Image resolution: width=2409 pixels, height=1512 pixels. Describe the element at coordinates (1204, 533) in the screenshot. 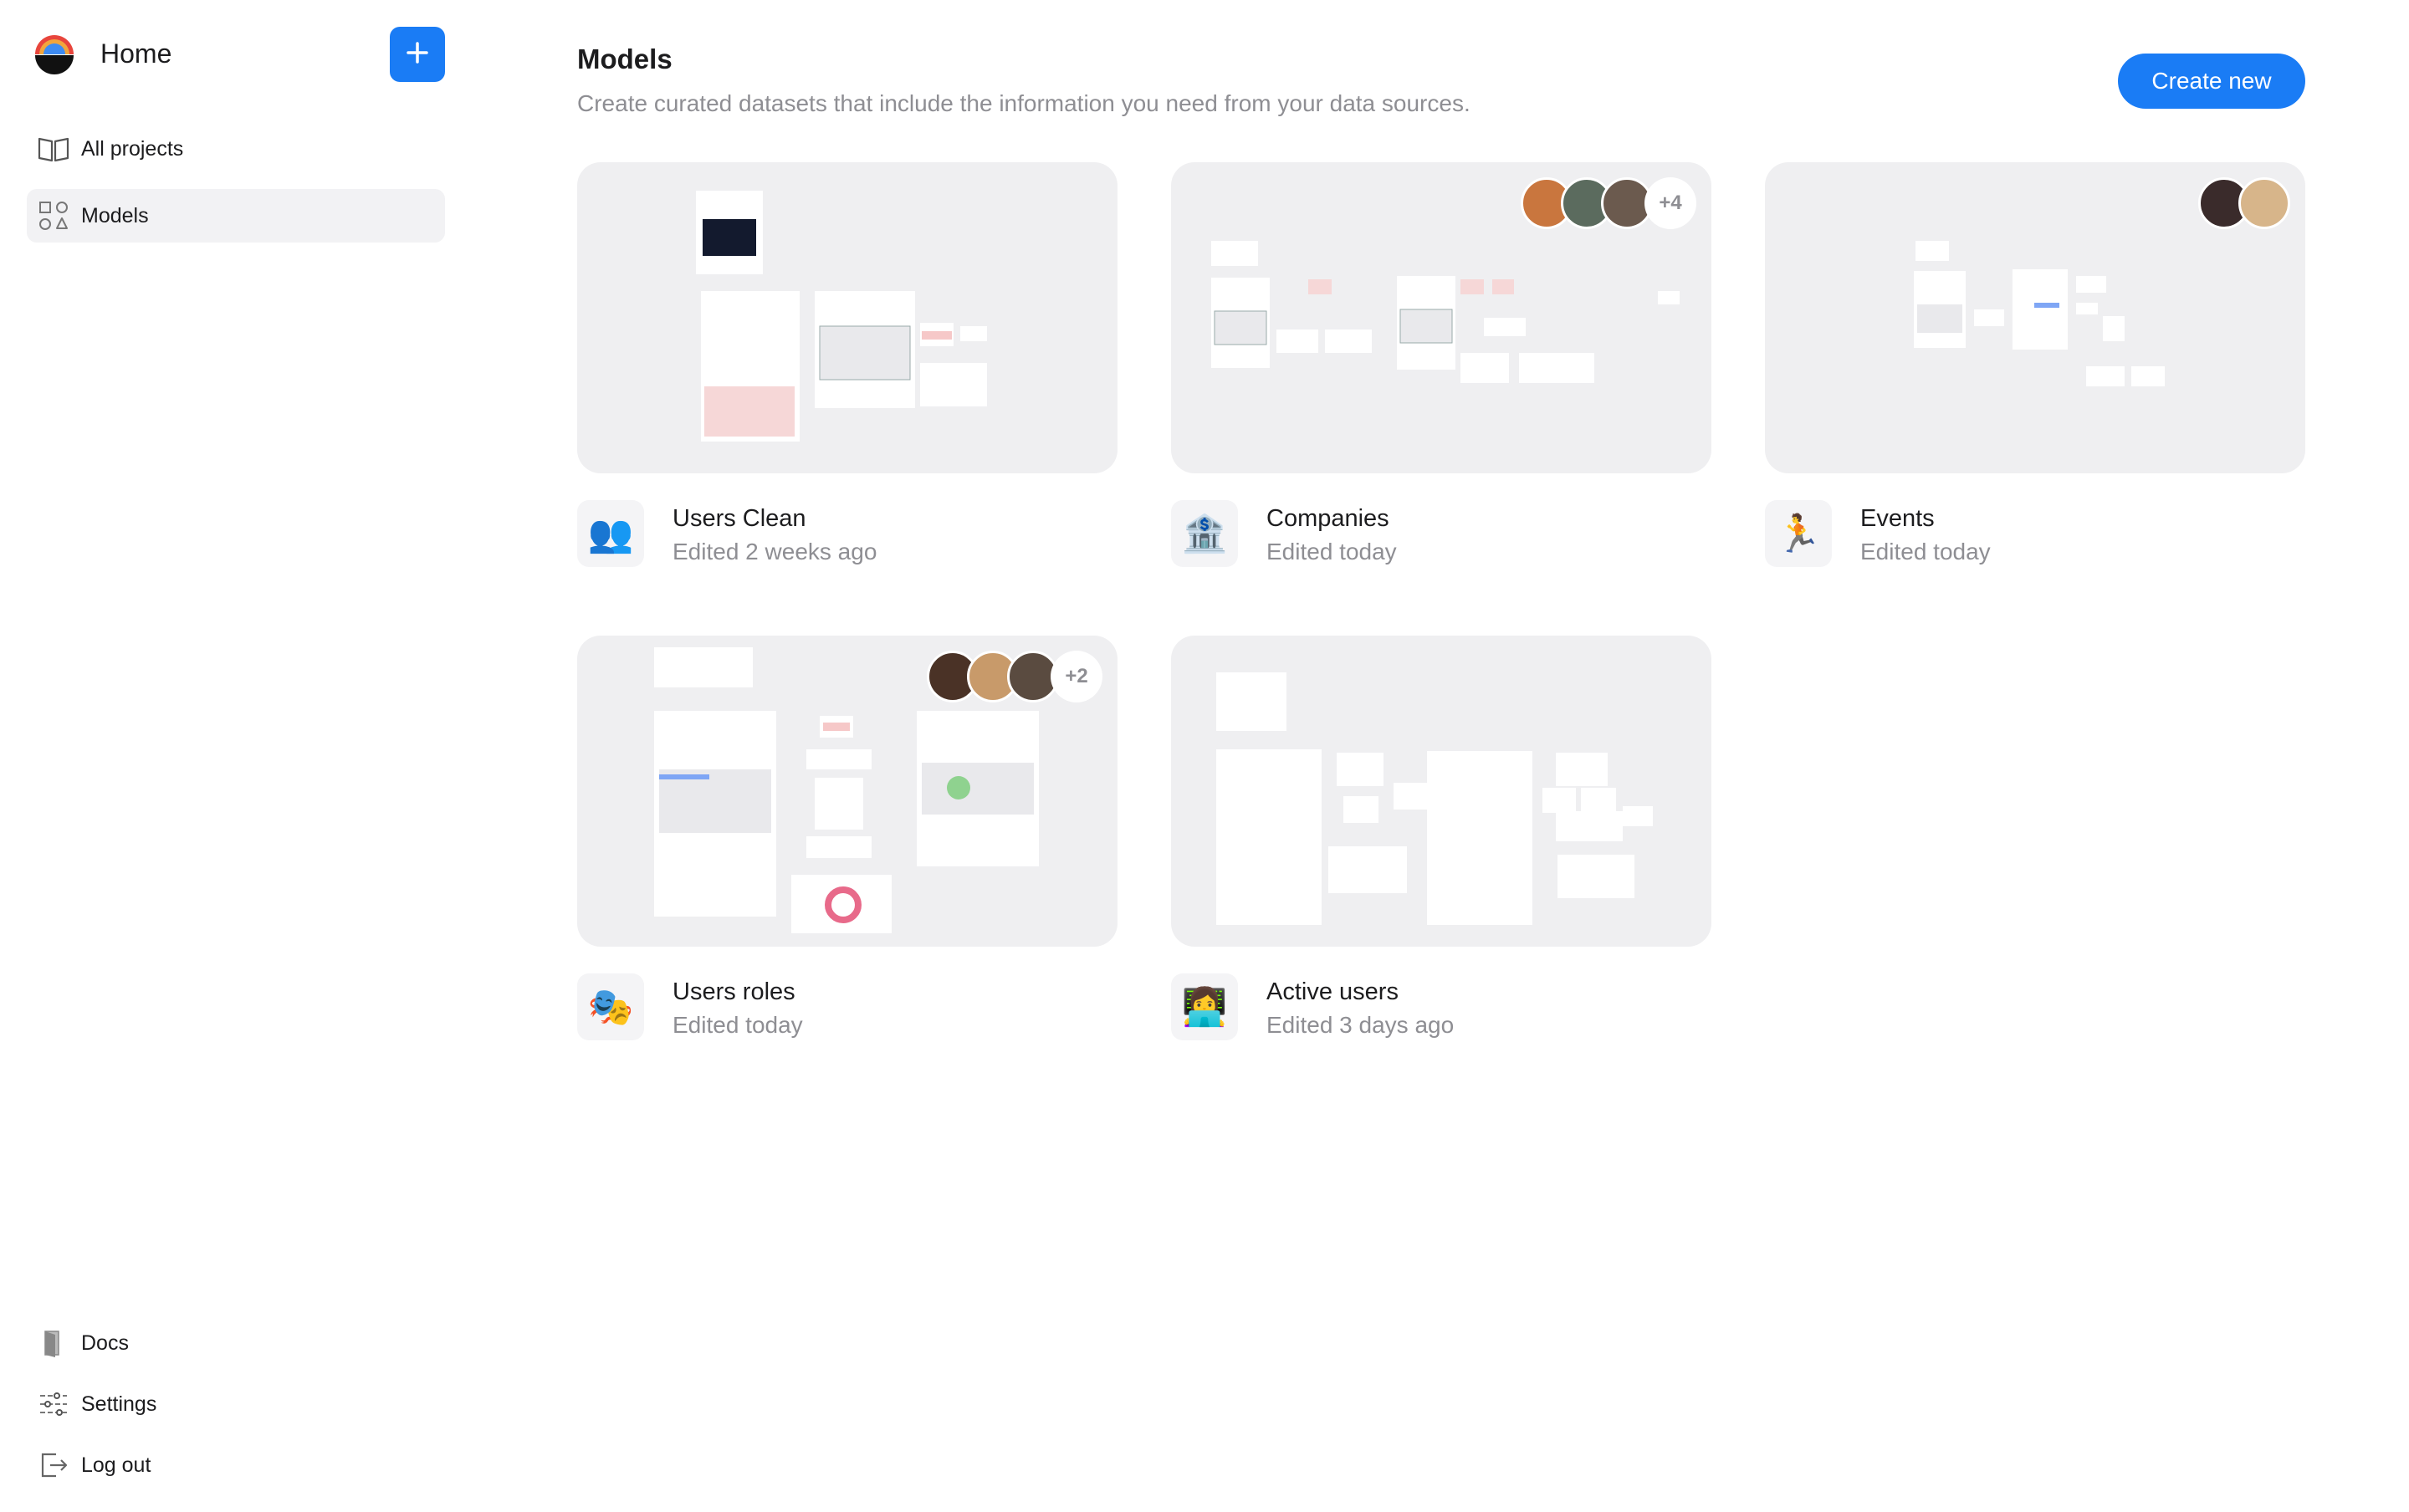

I see `model-emoji-icon: 🏦` at that location.